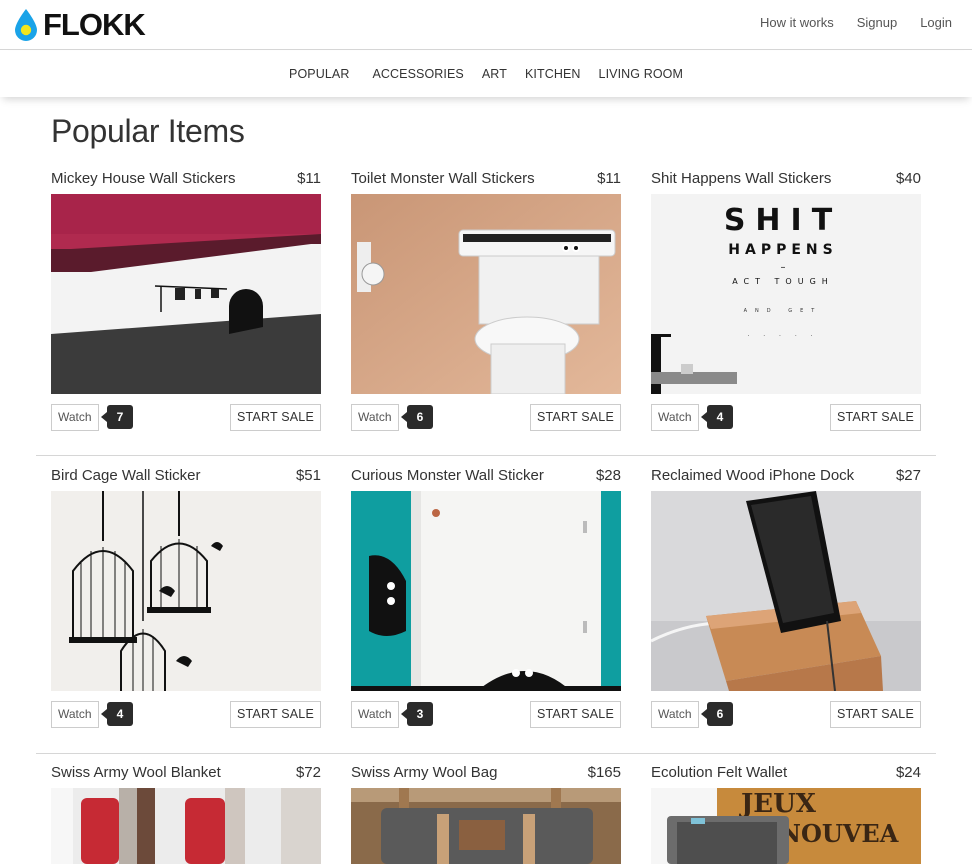  Describe the element at coordinates (126, 475) in the screenshot. I see `product-name: Bird Cage Wall Sticker` at that location.